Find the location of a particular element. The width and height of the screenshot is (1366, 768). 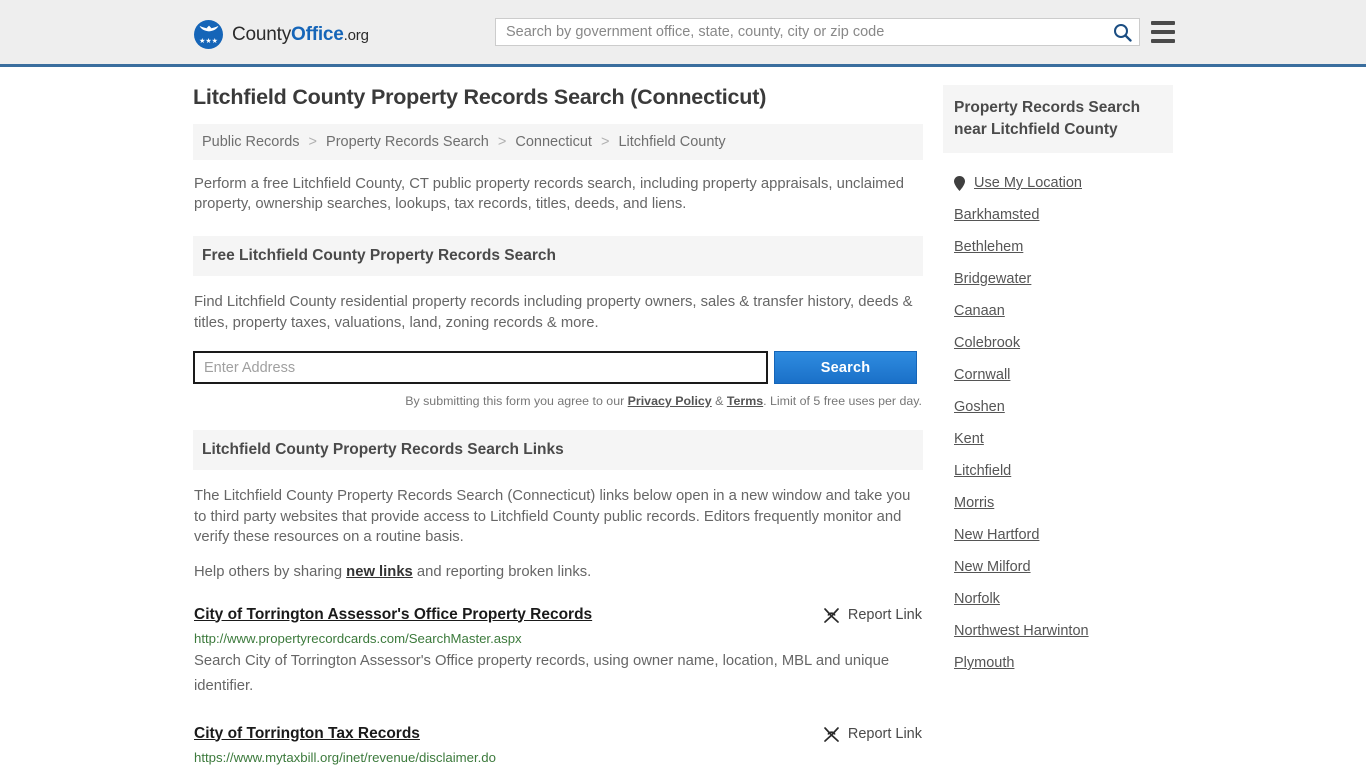

disclaimer-amp: & is located at coordinates (719, 401).